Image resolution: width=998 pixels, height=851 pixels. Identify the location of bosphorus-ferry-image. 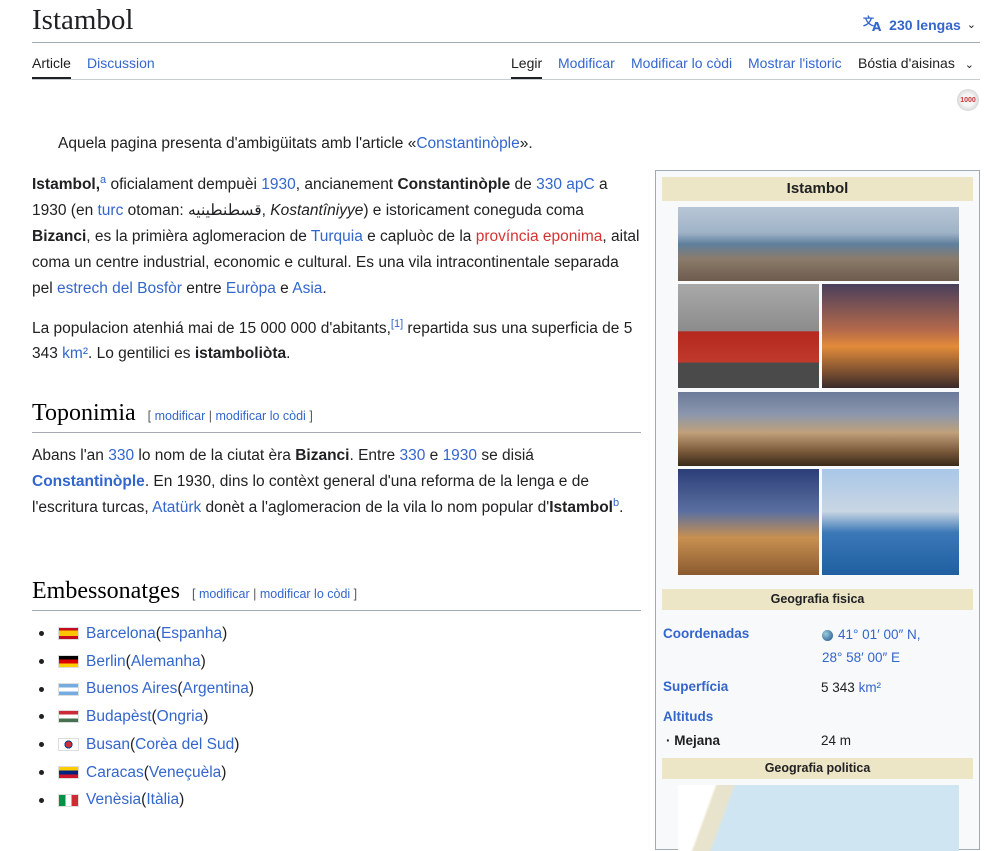
(890, 522).